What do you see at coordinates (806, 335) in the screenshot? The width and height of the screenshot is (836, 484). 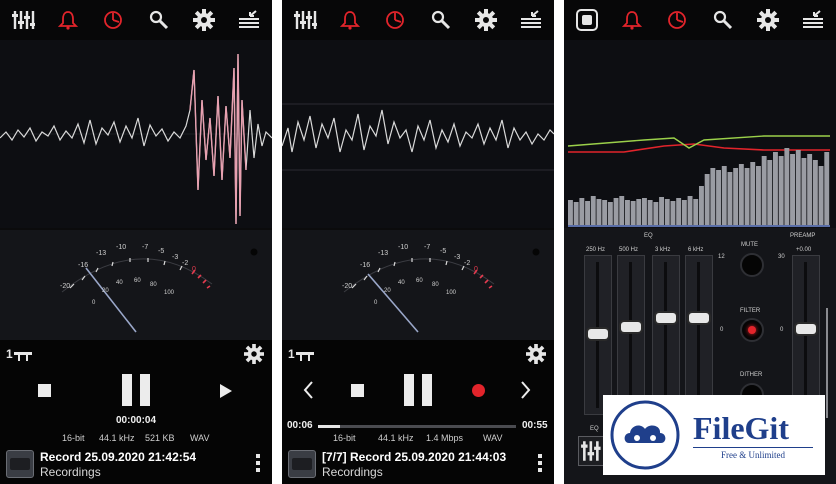 I see `preamp-fader` at bounding box center [806, 335].